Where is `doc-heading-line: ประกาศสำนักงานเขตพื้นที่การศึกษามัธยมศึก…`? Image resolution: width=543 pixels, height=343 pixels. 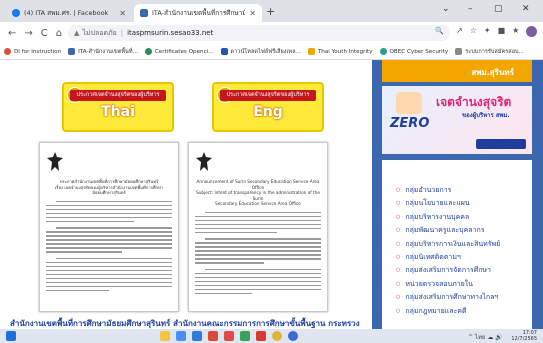
doc-heading-line: ประกาศสำนักงานเขตพื้นที่การศึกษามัธยมศึก… is located at coordinates (109, 181).